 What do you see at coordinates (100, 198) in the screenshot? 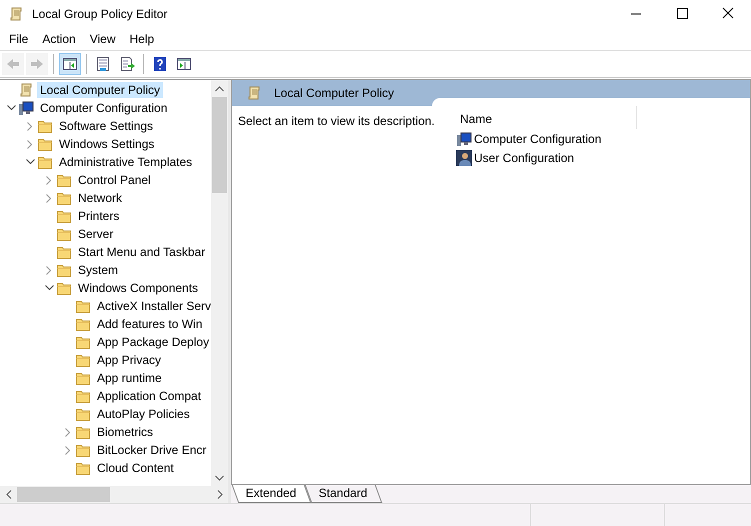
I see `tree-item: Network` at bounding box center [100, 198].